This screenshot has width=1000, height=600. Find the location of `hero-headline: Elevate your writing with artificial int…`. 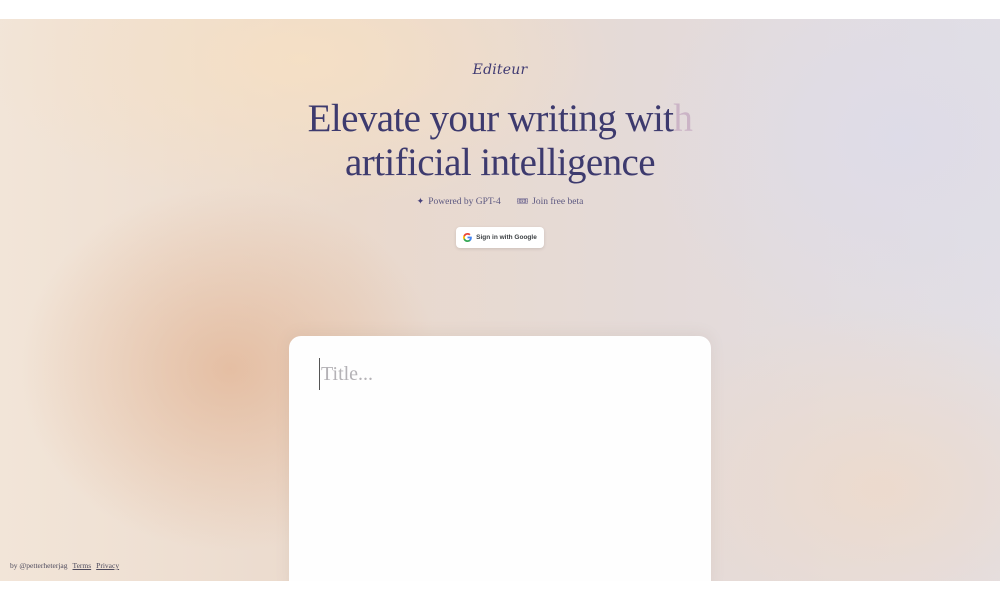

hero-headline: Elevate your writing with artificial int… is located at coordinates (500, 141).